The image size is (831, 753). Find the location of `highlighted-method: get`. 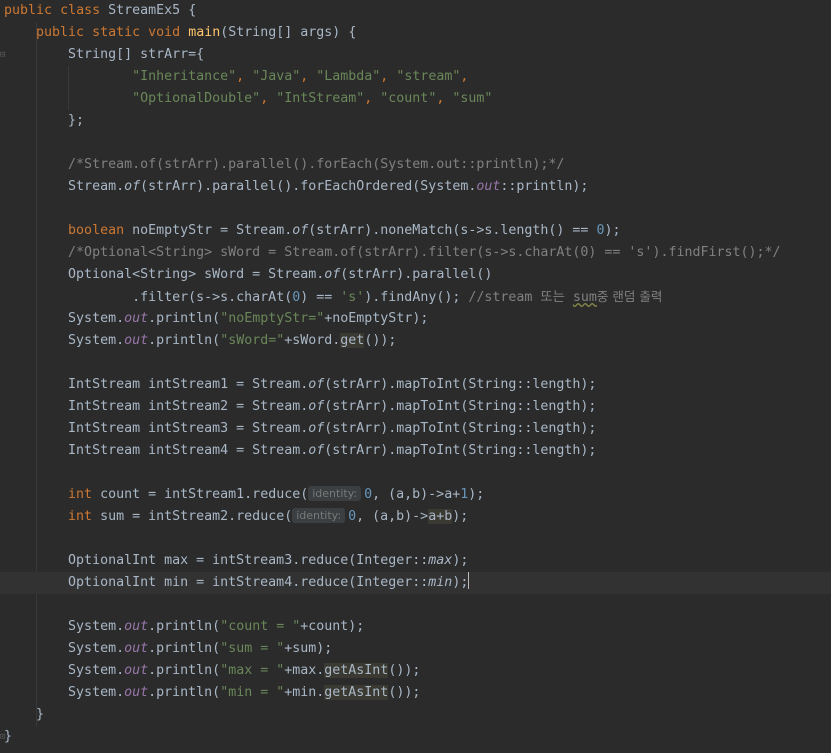

highlighted-method: get is located at coordinates (352, 340).